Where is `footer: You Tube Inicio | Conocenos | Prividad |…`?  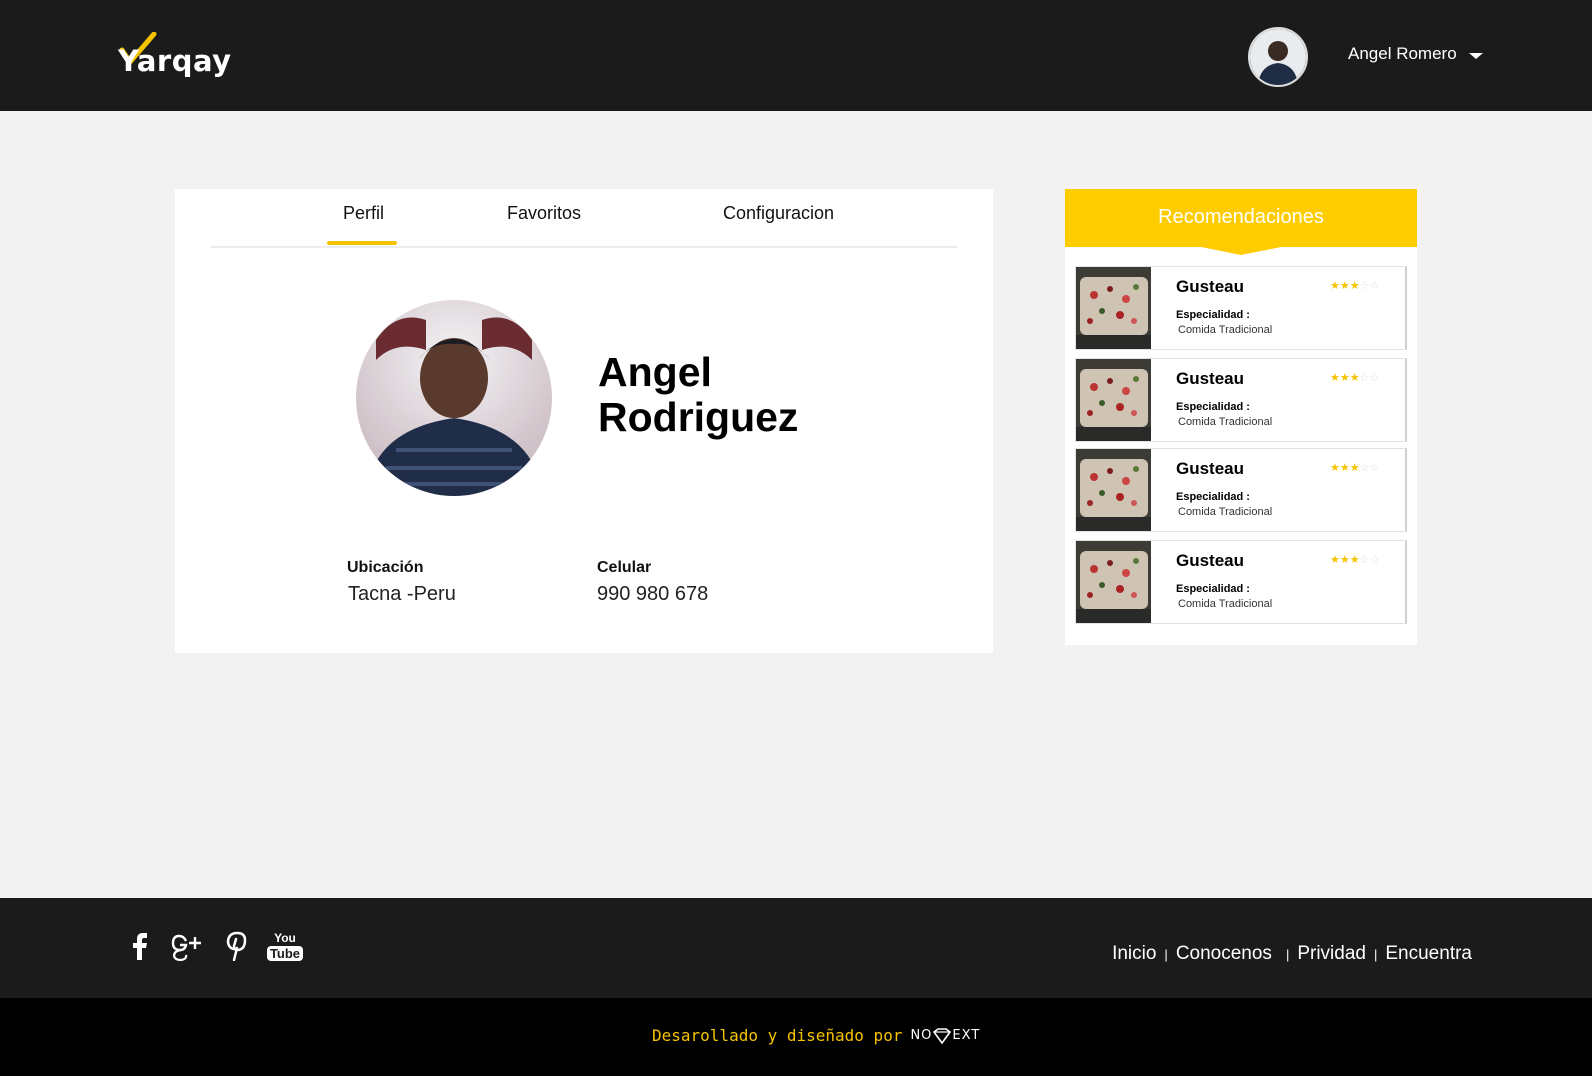 footer: You Tube Inicio | Conocenos | Prividad |… is located at coordinates (796, 948).